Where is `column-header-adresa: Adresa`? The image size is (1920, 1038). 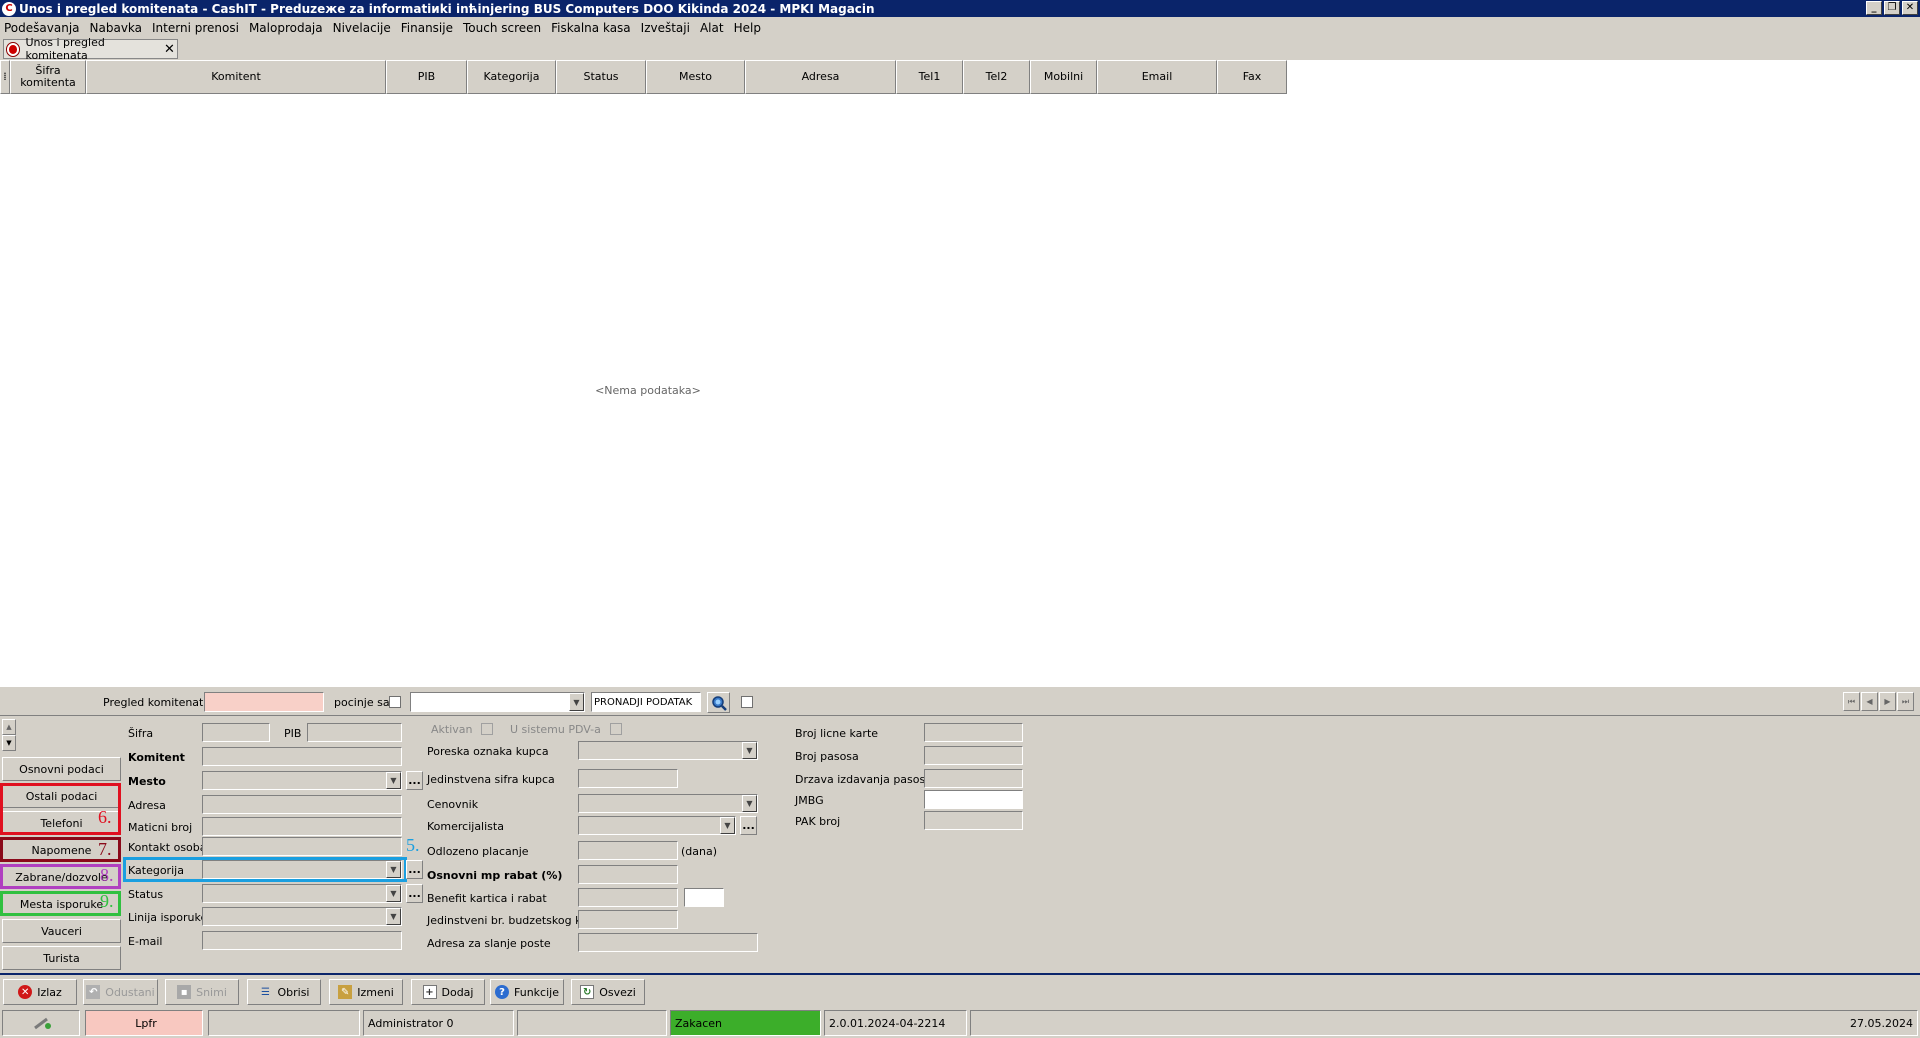 column-header-adresa: Adresa is located at coordinates (820, 77).